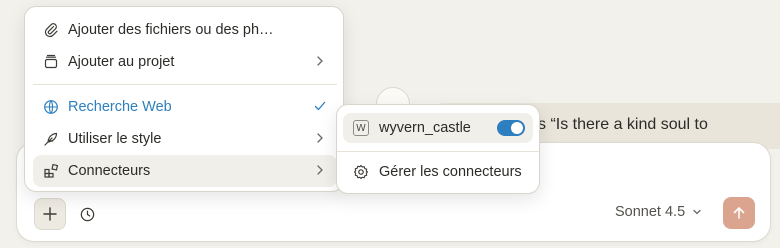  I want to click on menu-divider, so click(185, 84).